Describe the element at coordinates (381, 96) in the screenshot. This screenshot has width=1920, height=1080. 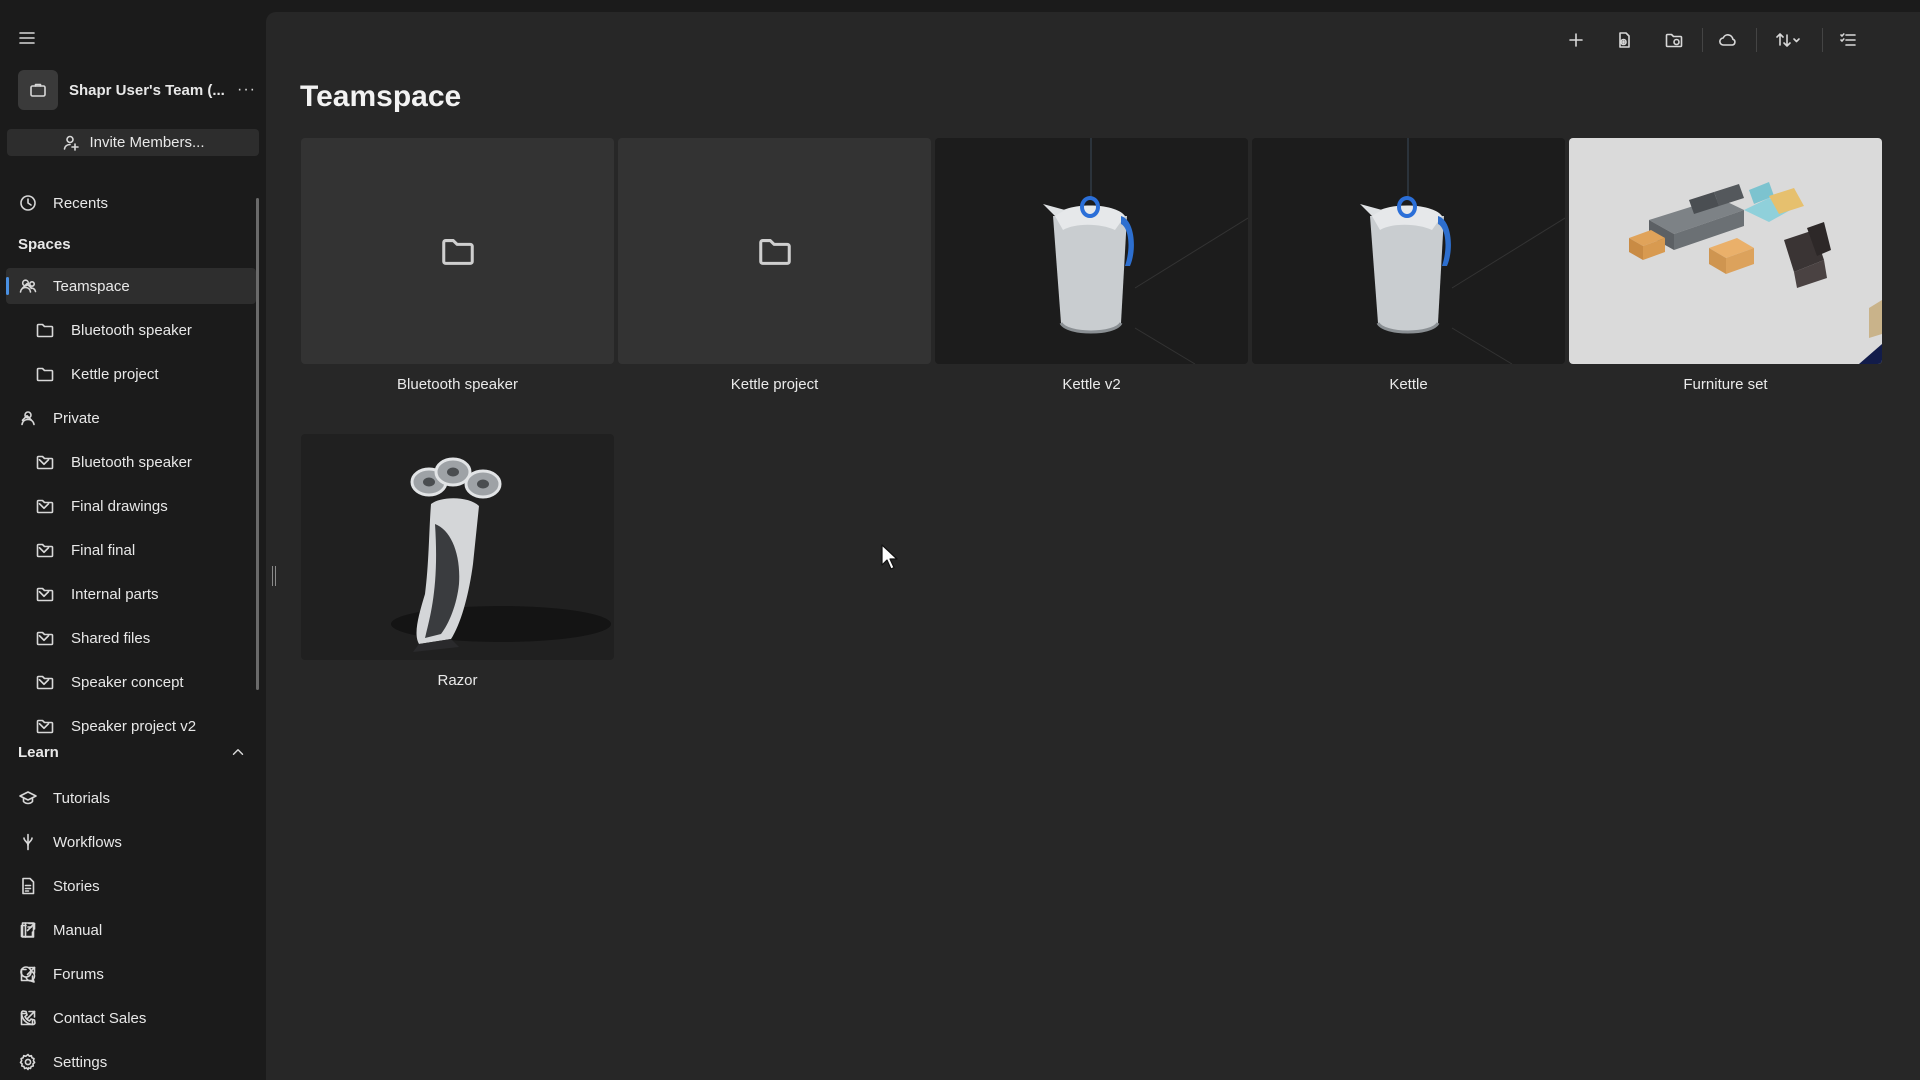
I see `page-title: Teamspace` at that location.